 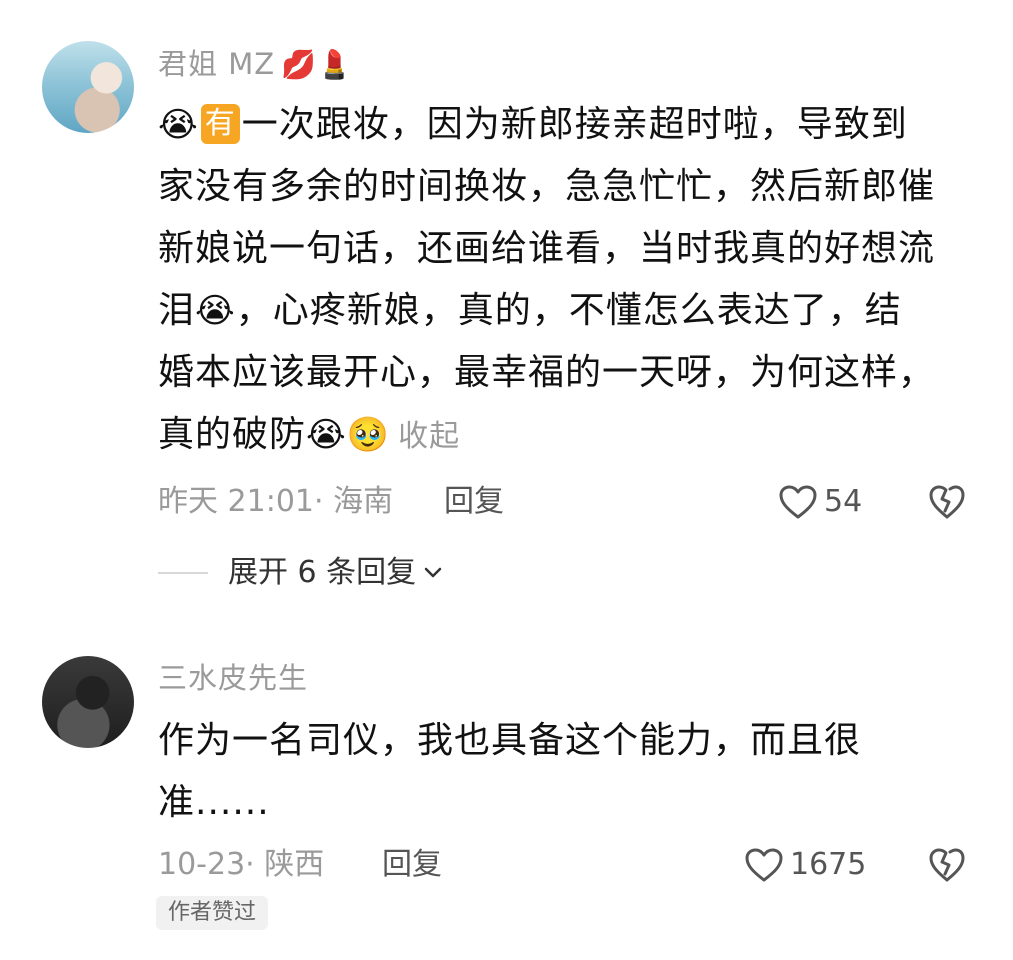 I want to click on username: 三水皮先生, so click(x=233, y=678).